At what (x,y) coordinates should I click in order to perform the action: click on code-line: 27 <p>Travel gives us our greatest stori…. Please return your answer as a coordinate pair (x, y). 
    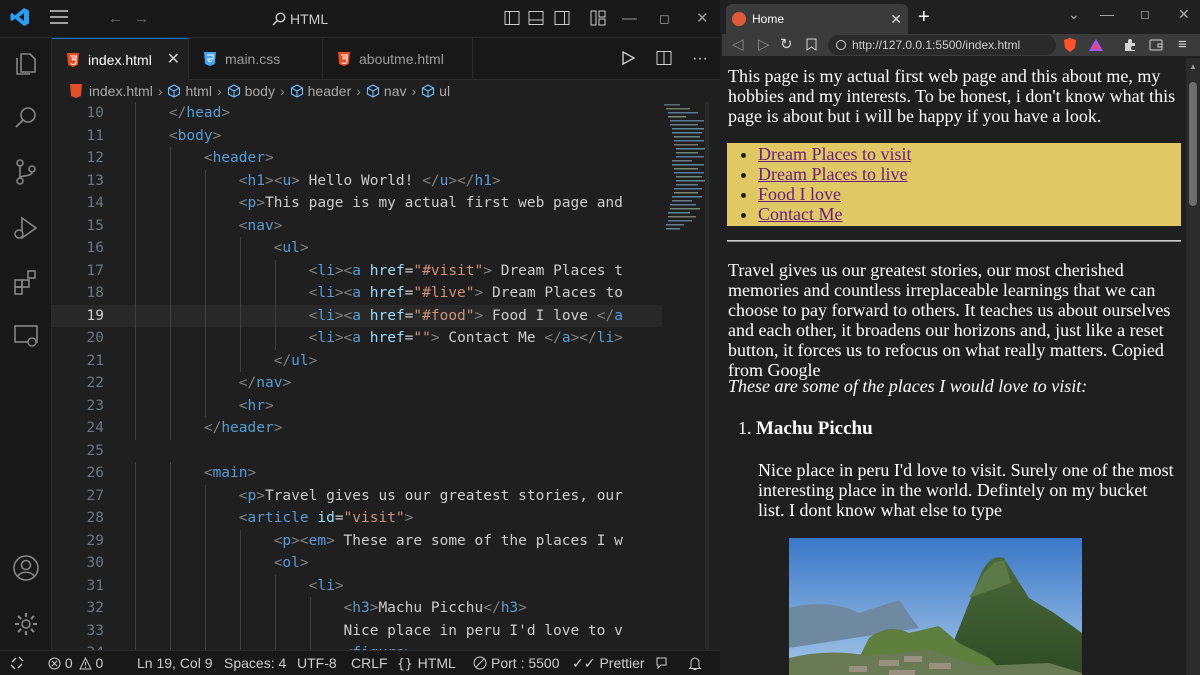
    Looking at the image, I should click on (357, 495).